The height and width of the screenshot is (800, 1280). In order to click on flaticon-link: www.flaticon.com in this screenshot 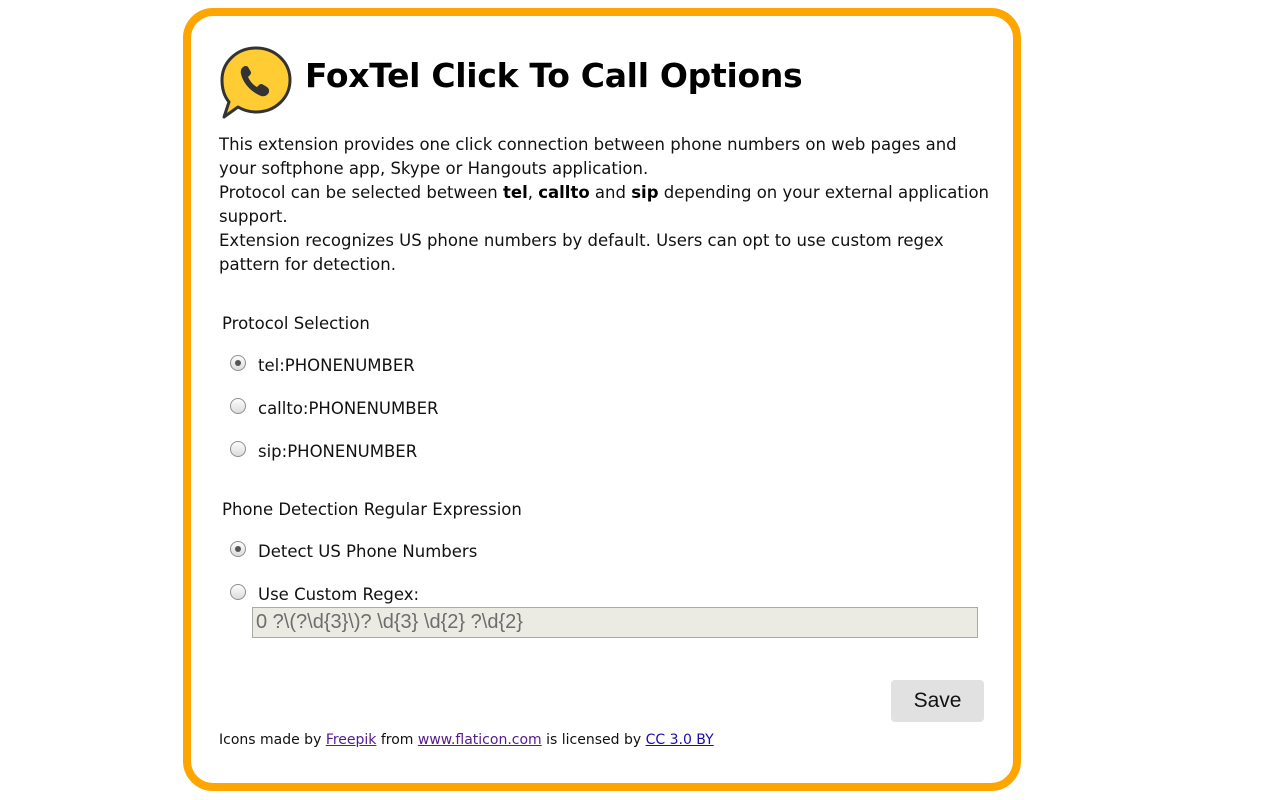, I will do `click(480, 740)`.